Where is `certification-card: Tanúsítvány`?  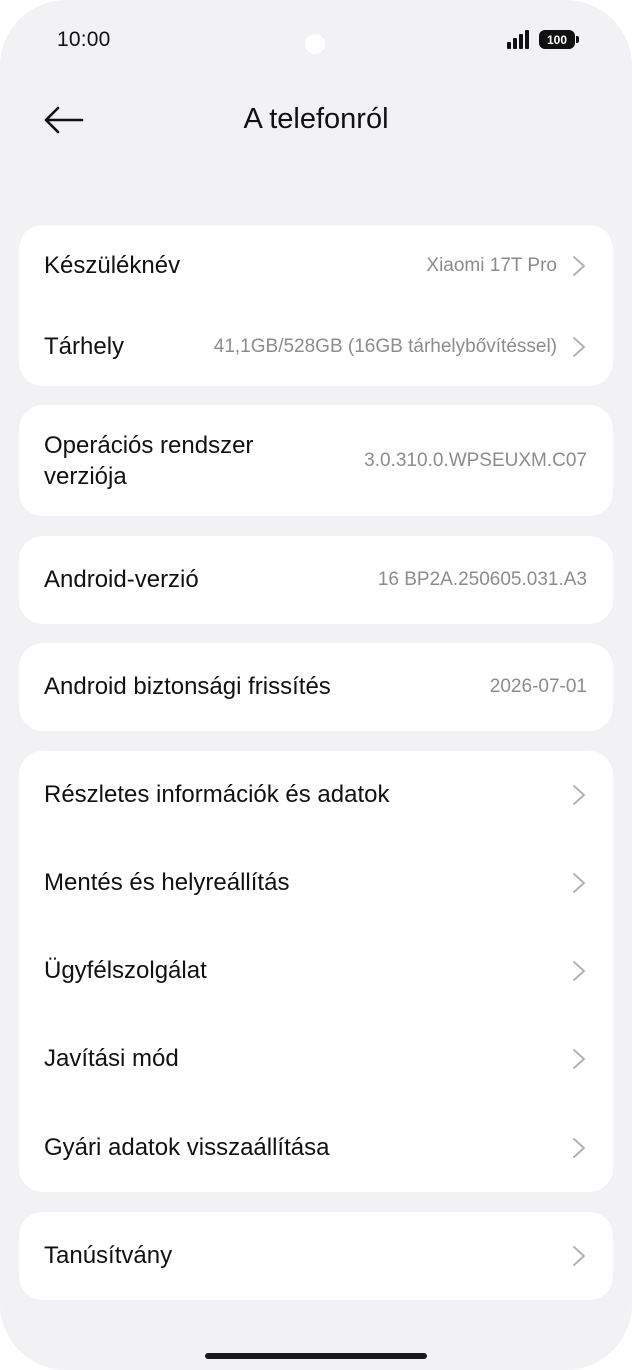
certification-card: Tanúsítvány is located at coordinates (316, 1256).